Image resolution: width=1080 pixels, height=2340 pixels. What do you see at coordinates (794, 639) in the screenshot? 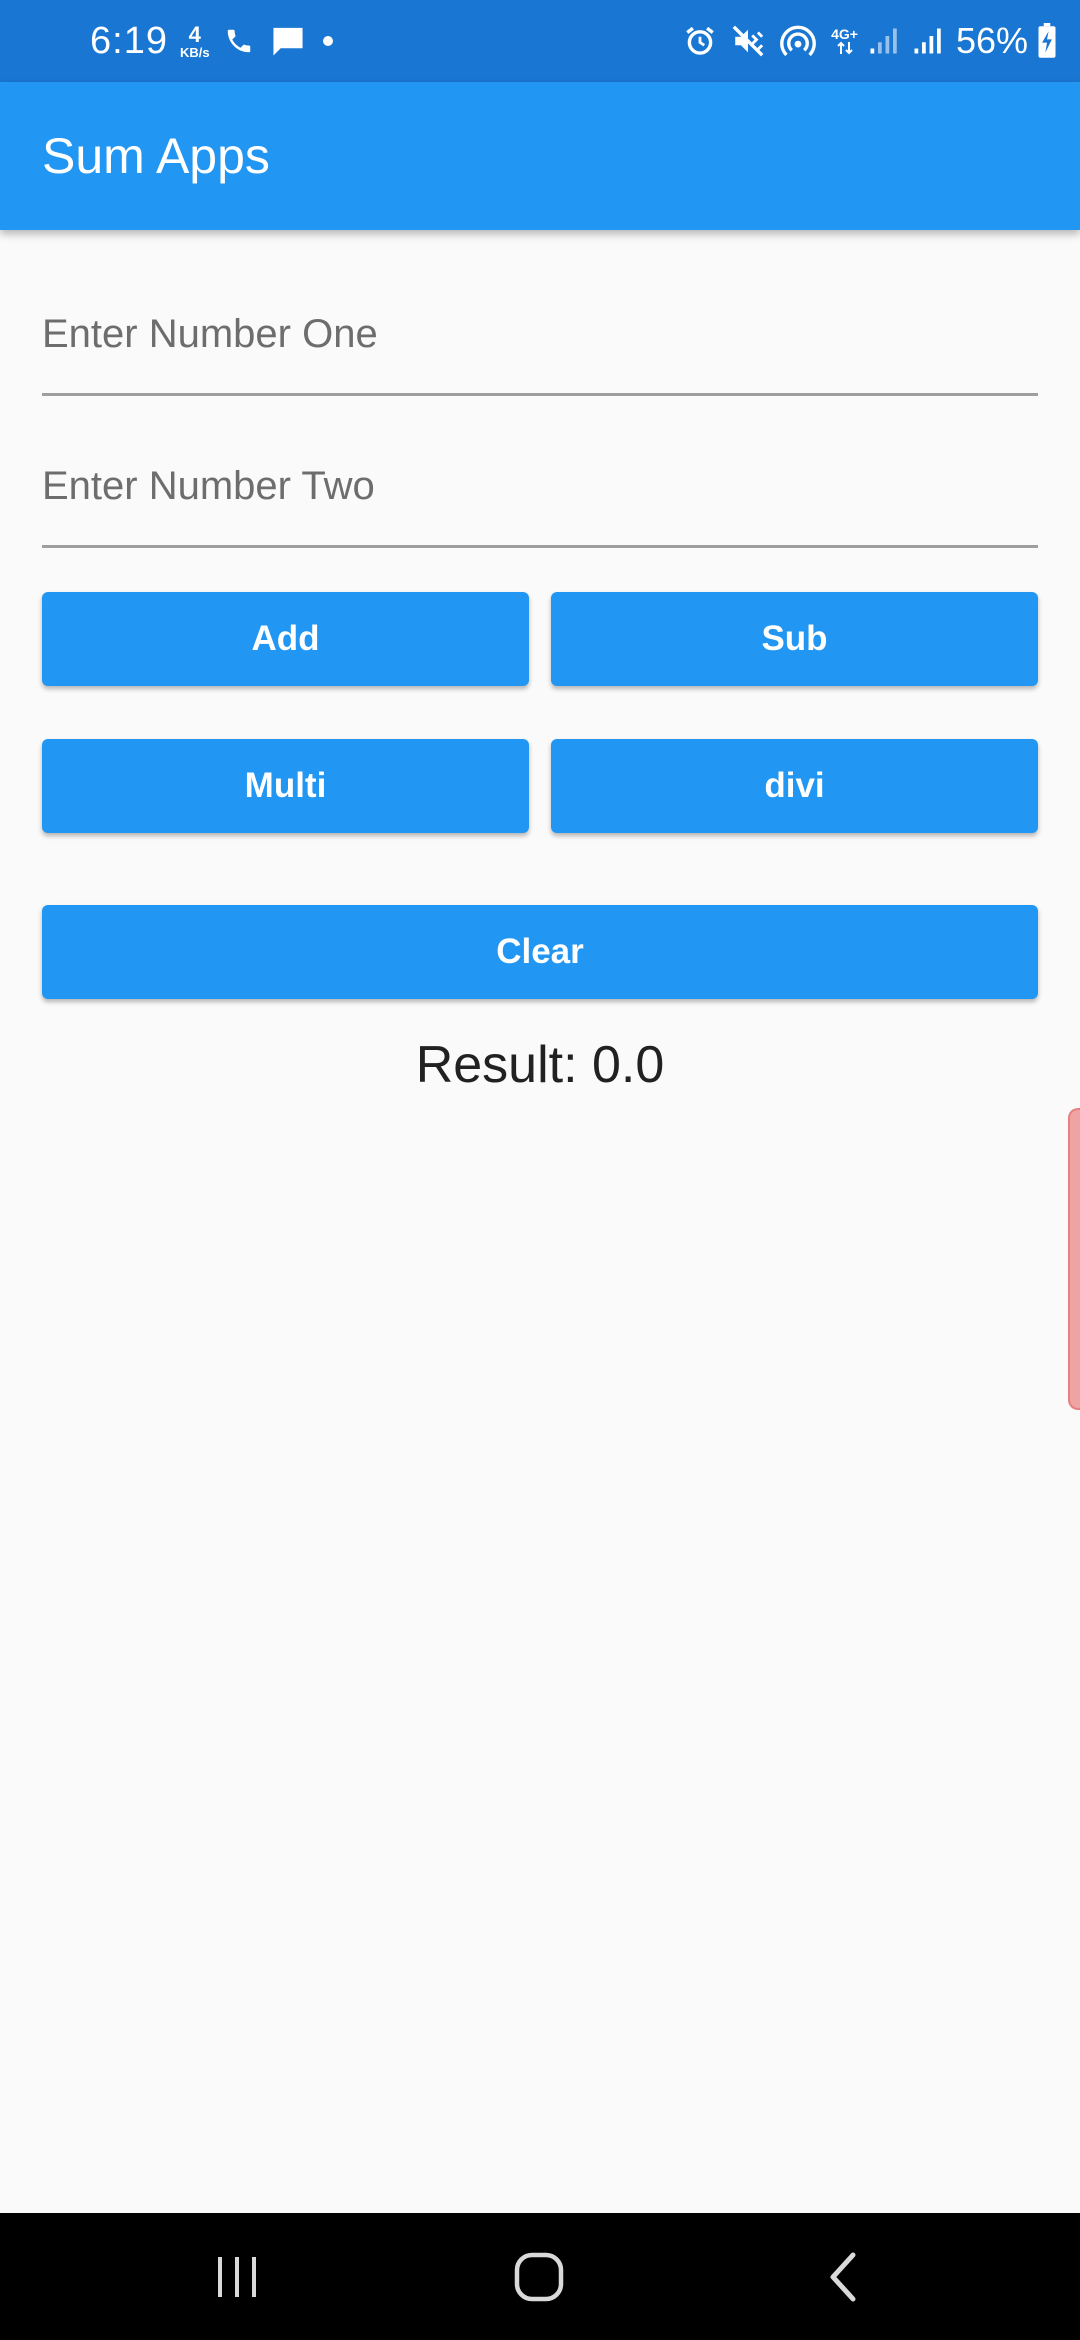
I see `sub-button: Sub` at bounding box center [794, 639].